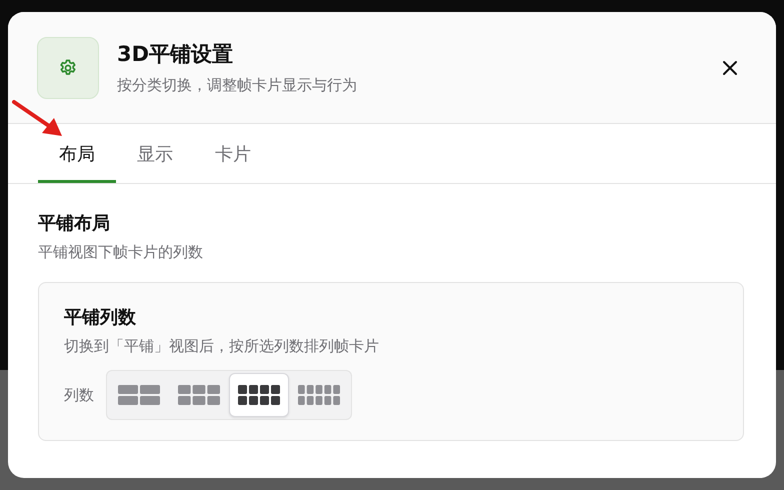  What do you see at coordinates (68, 68) in the screenshot?
I see `gear-icon` at bounding box center [68, 68].